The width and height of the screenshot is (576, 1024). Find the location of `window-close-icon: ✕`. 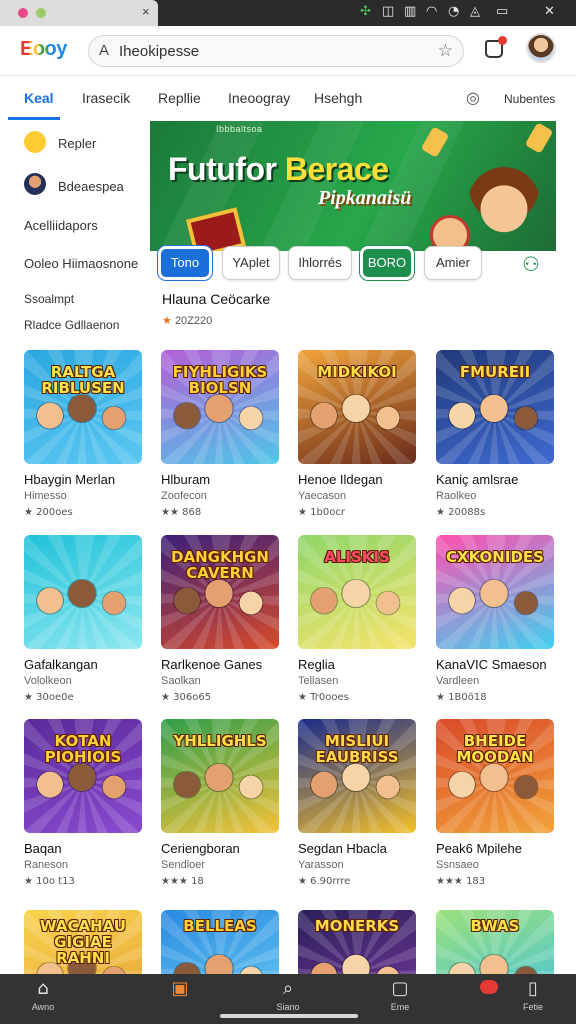

window-close-icon: ✕ is located at coordinates (549, 11).